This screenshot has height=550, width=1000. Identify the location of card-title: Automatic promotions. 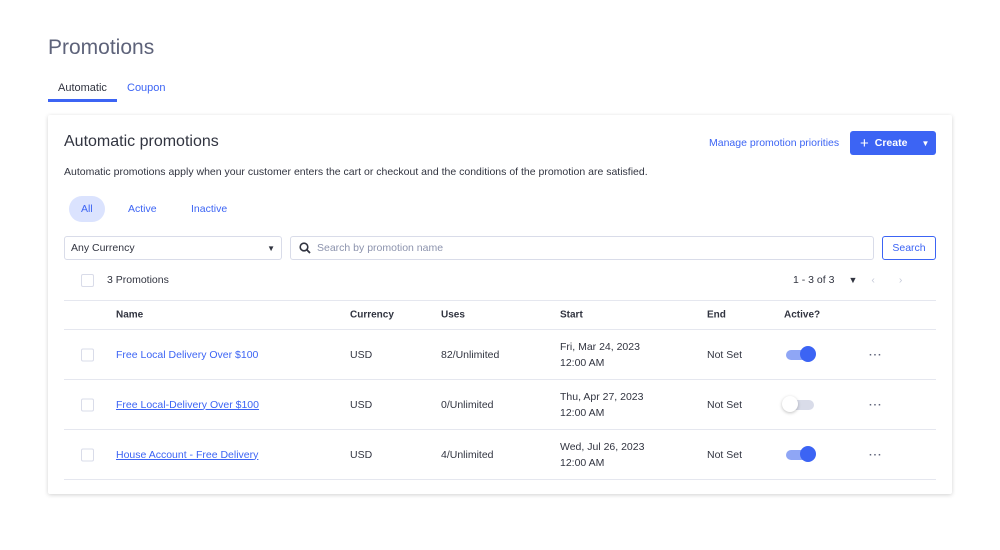
(141, 141).